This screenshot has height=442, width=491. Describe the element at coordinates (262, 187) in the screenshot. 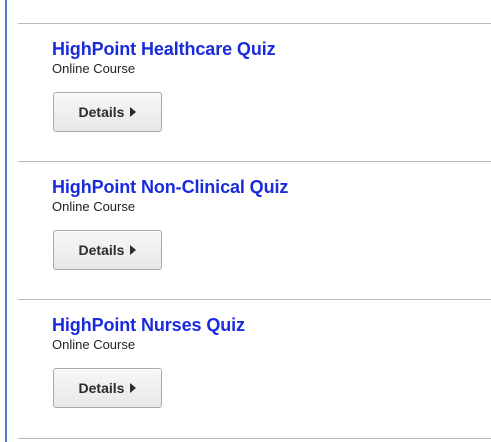

I see `course-title-link: HighPoint Non-Clinical Quiz` at that location.